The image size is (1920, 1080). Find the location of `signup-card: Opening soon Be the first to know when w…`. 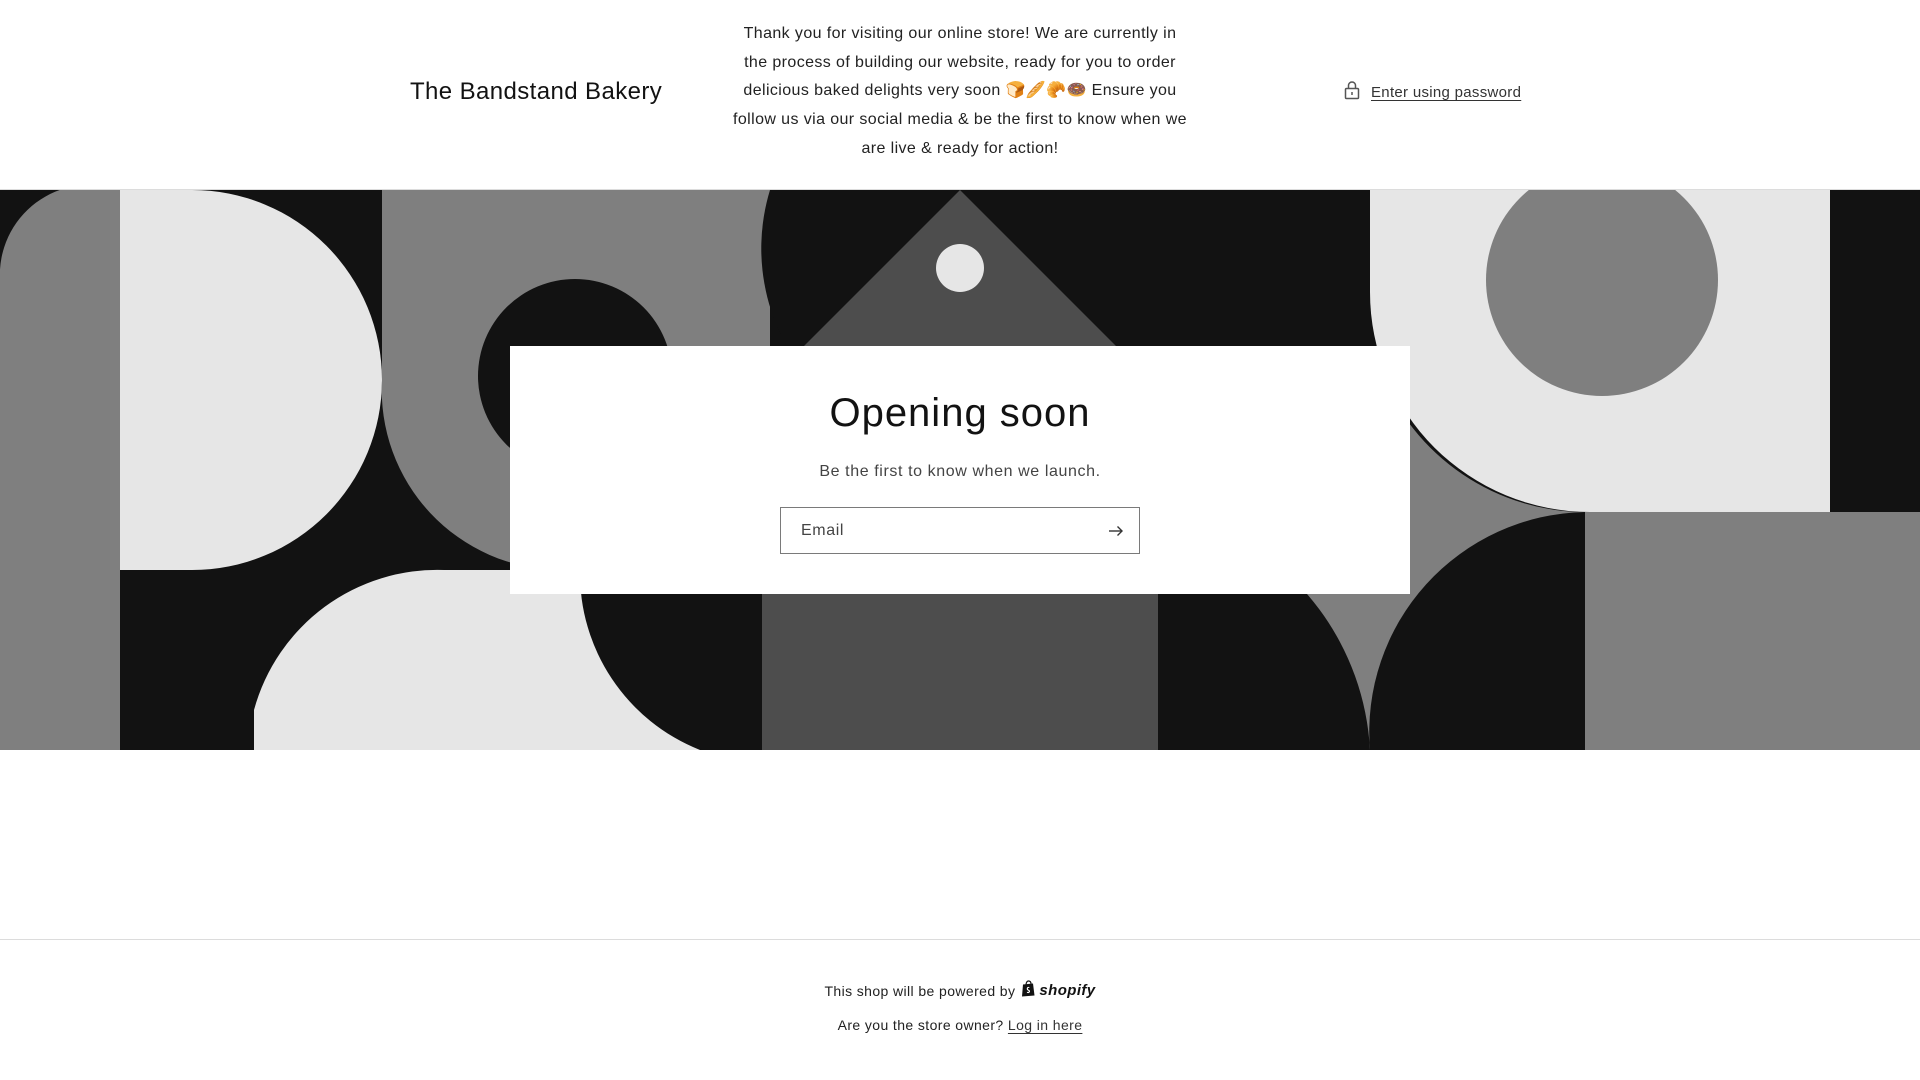

signup-card: Opening soon Be the first to know when w… is located at coordinates (960, 470).